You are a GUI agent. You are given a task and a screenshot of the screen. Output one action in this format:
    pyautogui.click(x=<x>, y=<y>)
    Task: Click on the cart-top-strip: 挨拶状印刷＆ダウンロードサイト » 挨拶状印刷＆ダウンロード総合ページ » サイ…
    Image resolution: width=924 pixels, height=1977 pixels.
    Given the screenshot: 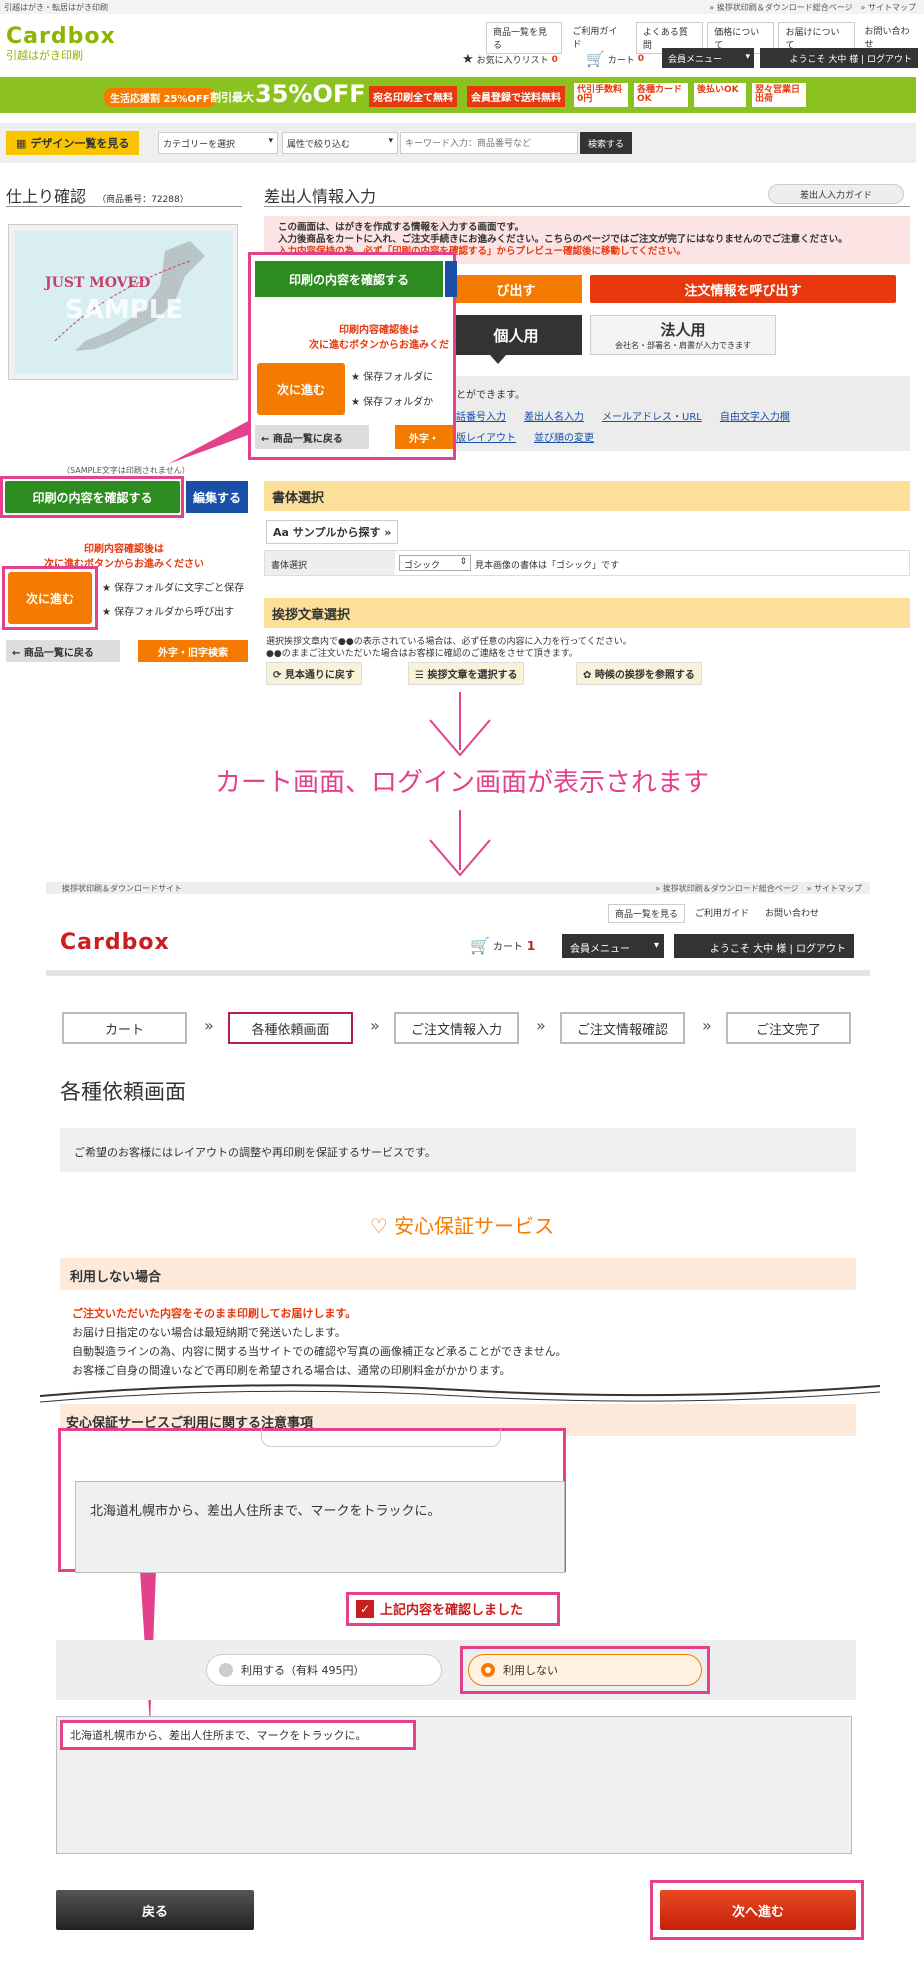 What is the action you would take?
    pyautogui.click(x=458, y=888)
    